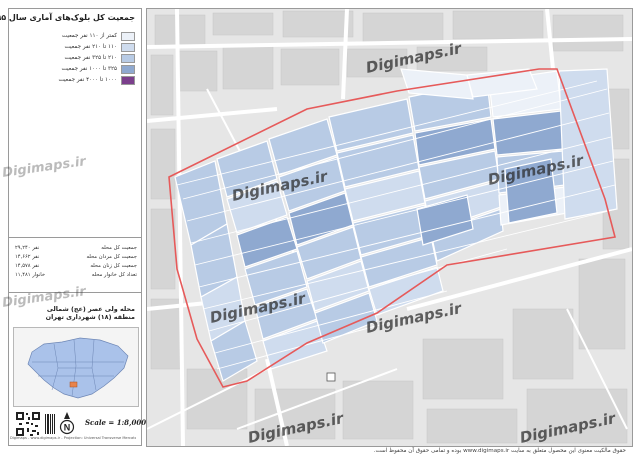 The height and width of the screenshot is (461, 643). What do you see at coordinates (75, 237) in the screenshot?
I see `panel-divider` at bounding box center [75, 237].